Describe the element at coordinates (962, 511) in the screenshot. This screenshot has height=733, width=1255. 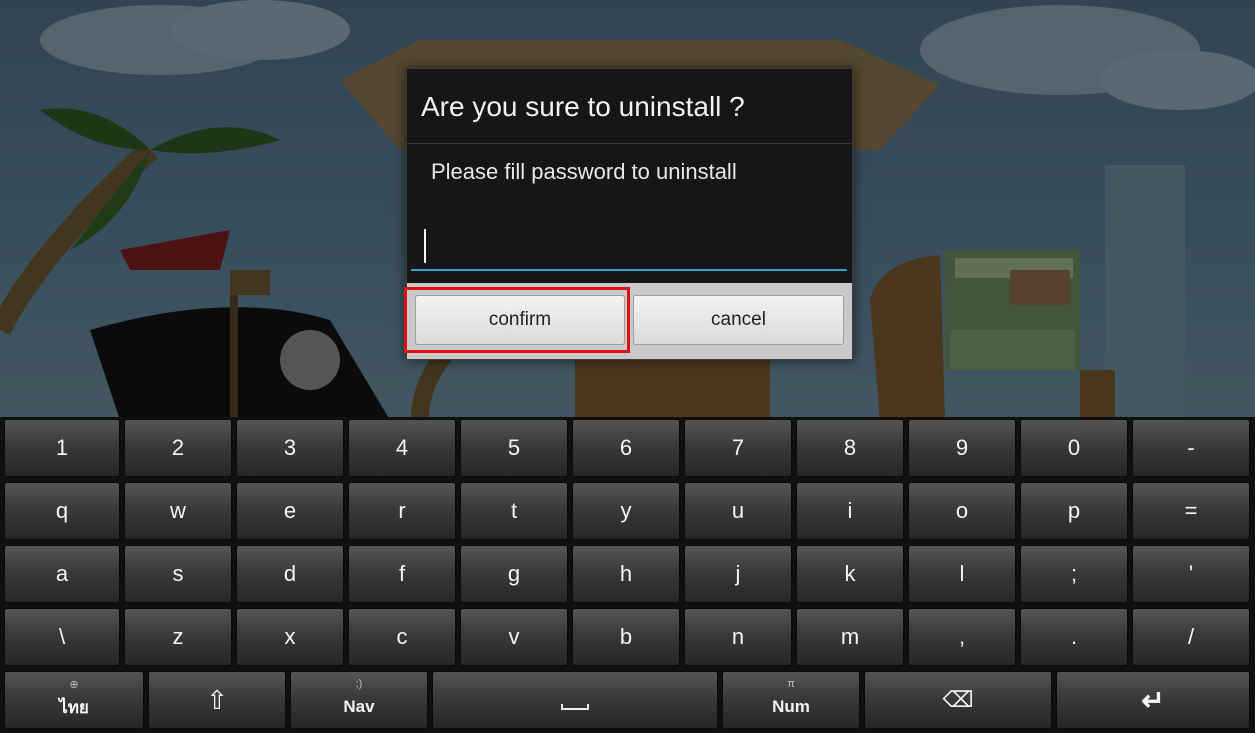
I see `key-o: o` at that location.